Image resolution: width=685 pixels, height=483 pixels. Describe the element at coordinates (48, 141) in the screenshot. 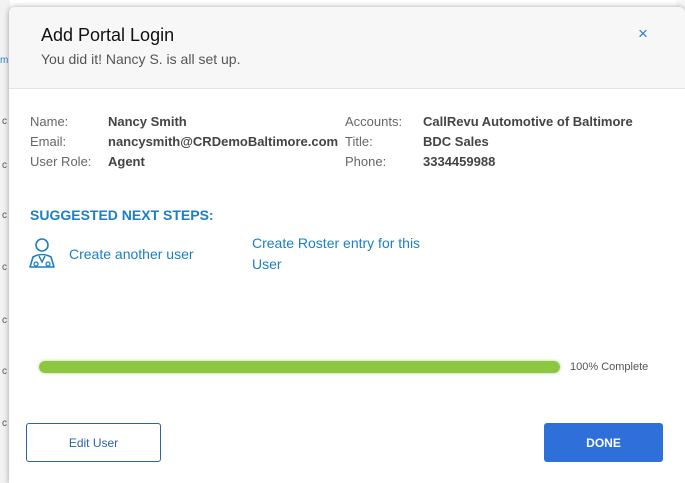

I see `email-label: Email:` at that location.